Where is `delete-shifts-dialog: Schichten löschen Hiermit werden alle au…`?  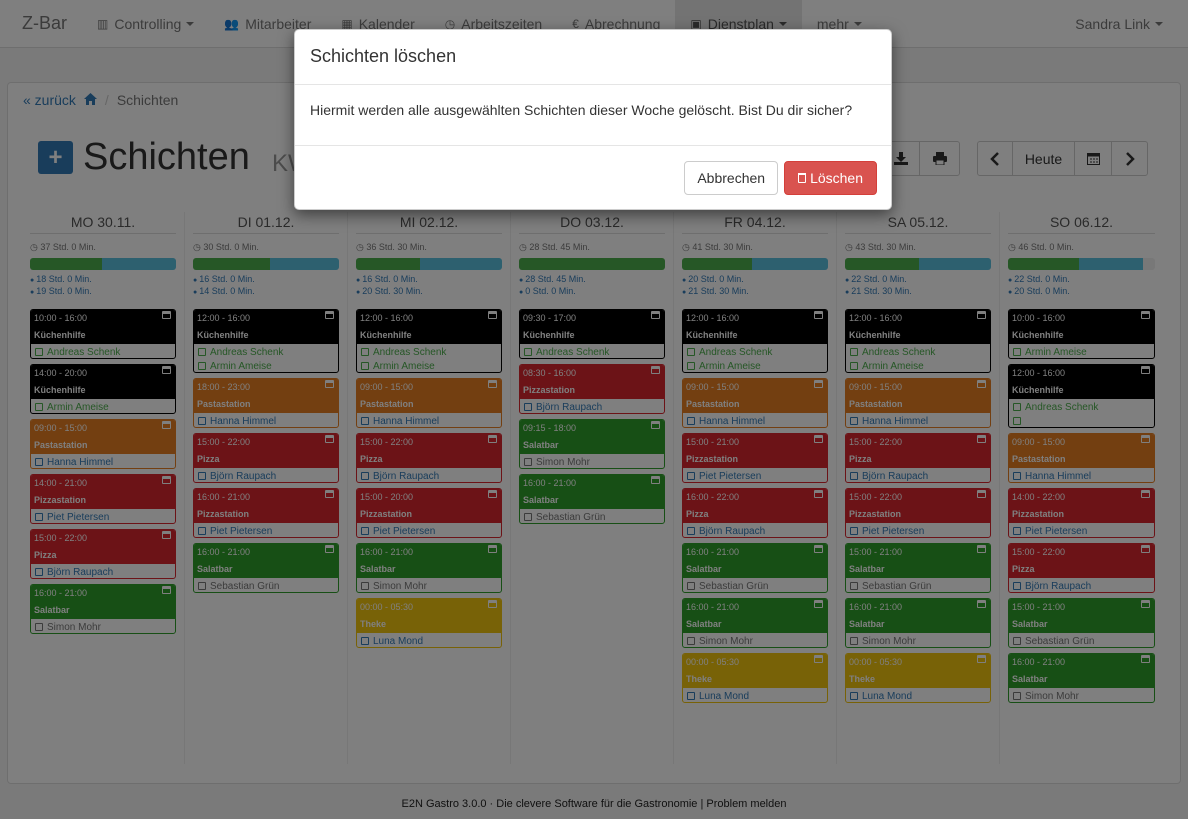
delete-shifts-dialog: Schichten löschen Hiermit werden alle au… is located at coordinates (593, 119).